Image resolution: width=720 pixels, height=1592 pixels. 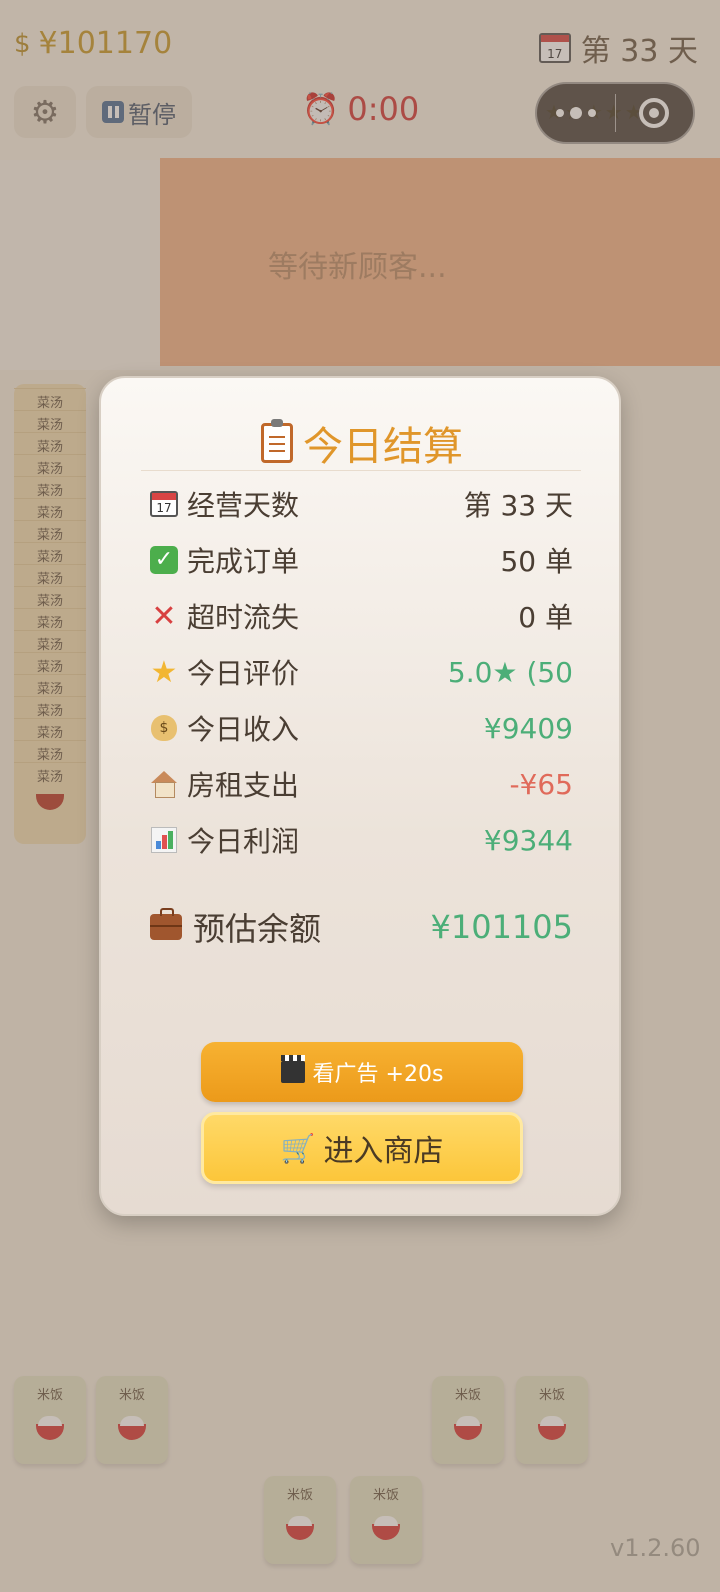 I want to click on summary-row-balance: 预估余额 ¥101105, so click(x=361, y=927).